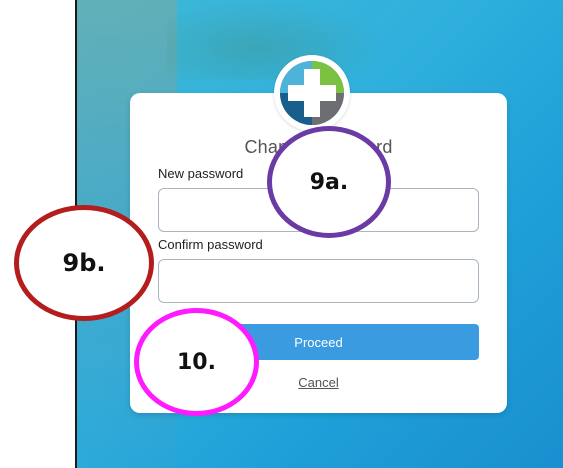  Describe the element at coordinates (196, 362) in the screenshot. I see `callout-10: 10.` at that location.